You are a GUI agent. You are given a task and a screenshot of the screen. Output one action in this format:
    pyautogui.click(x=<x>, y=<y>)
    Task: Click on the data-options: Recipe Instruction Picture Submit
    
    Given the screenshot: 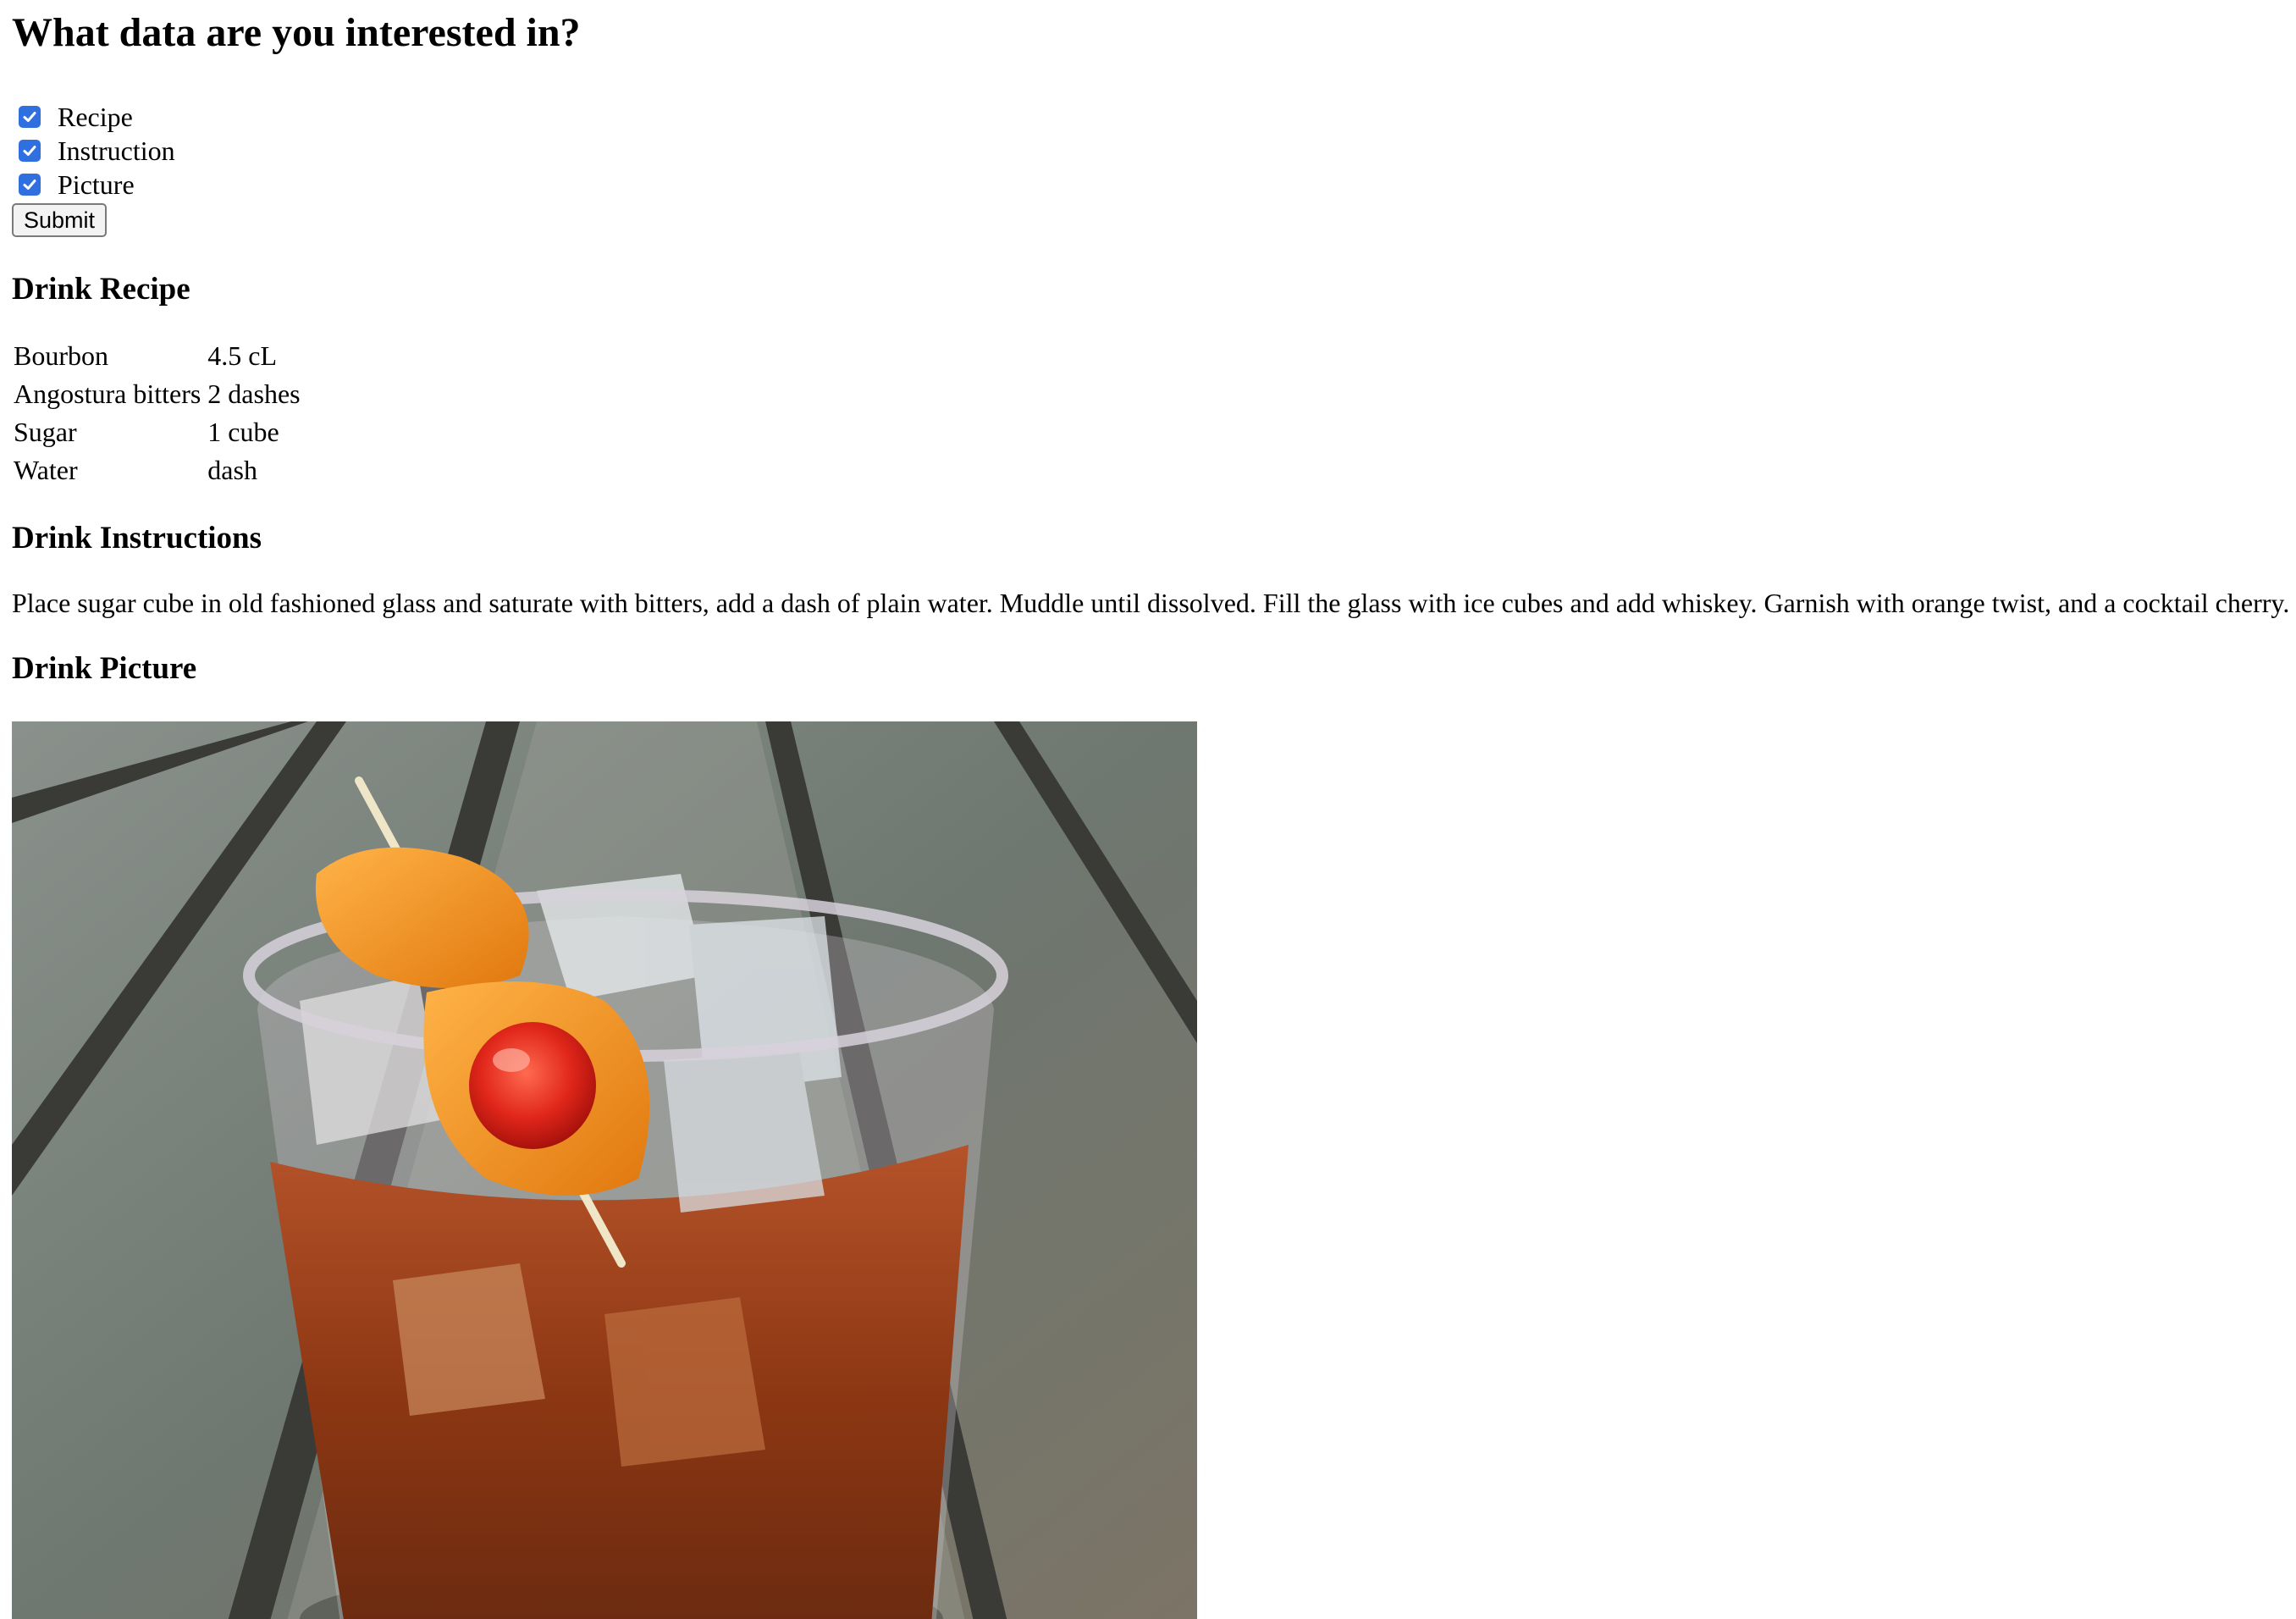 What is the action you would take?
    pyautogui.click(x=1150, y=168)
    